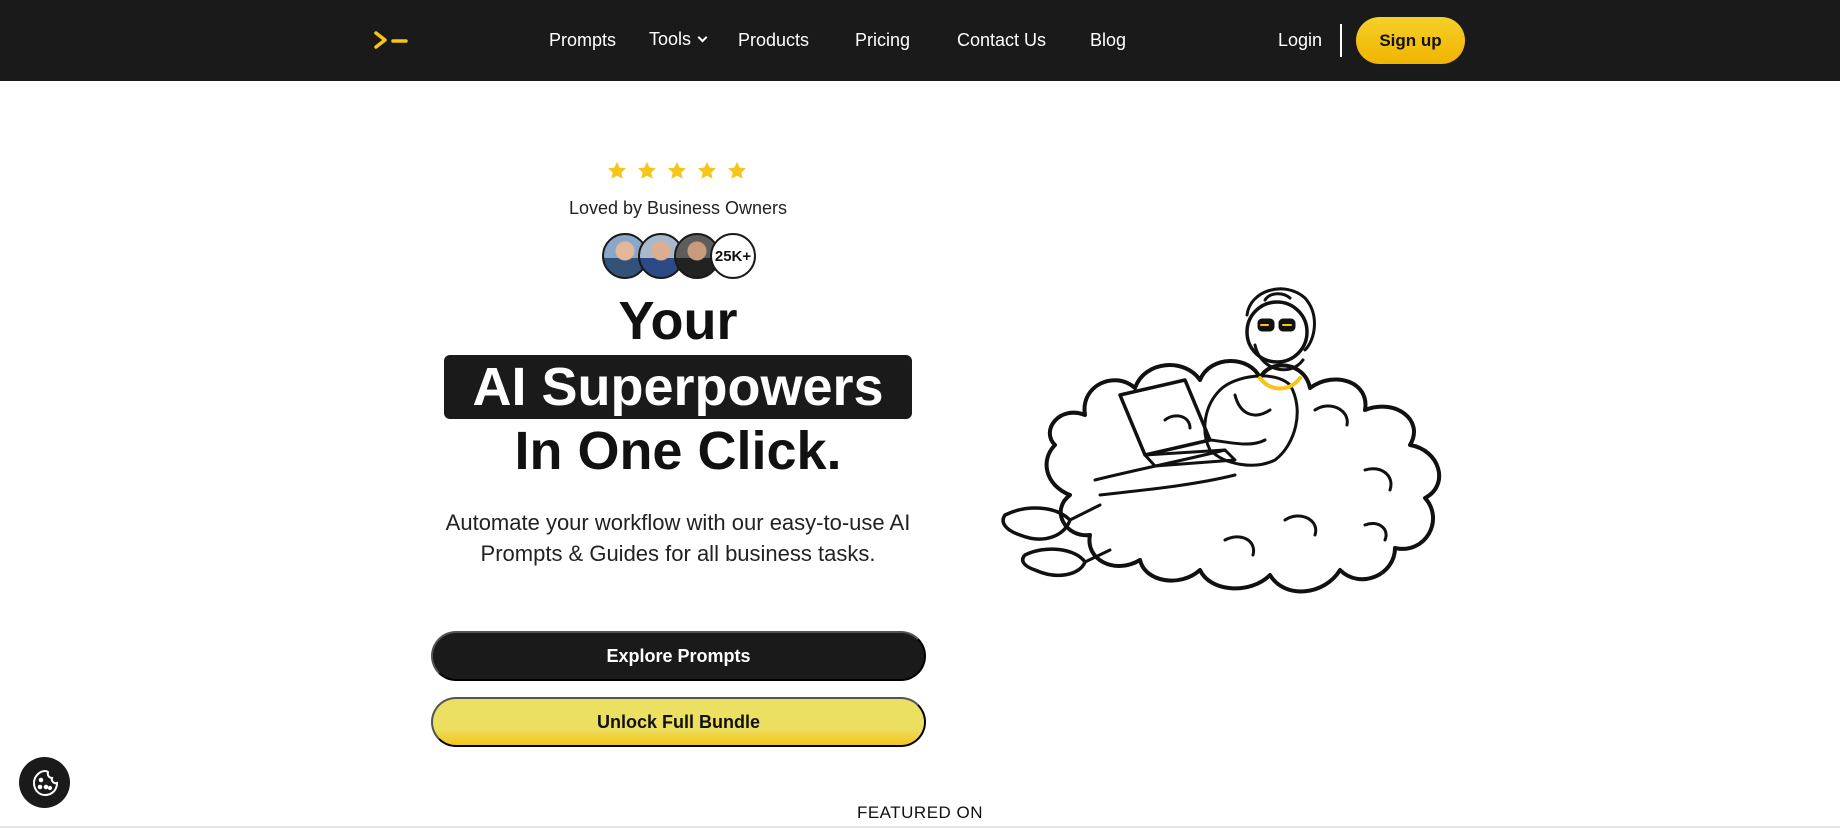  I want to click on unlock-bundle-button: Unlock Full Bundle, so click(678, 722).